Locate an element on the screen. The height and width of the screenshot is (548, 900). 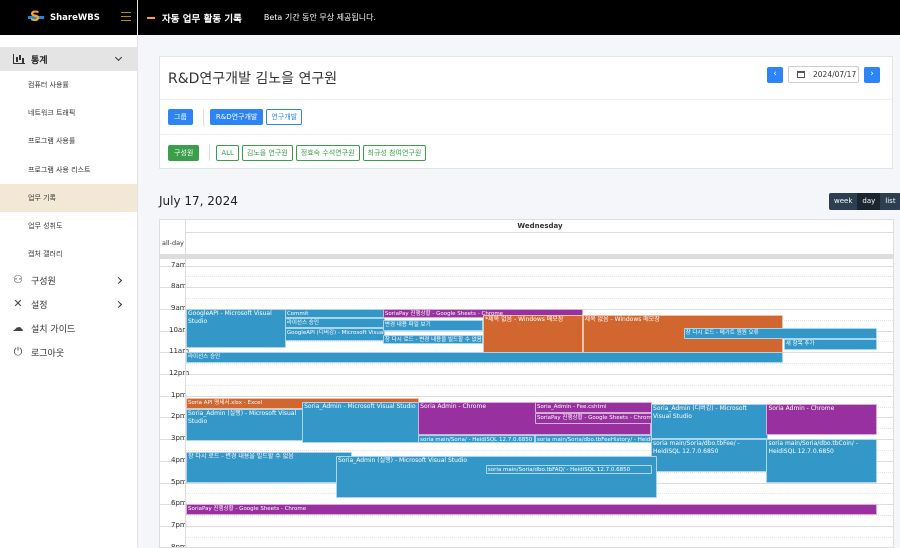
view-day-button: day is located at coordinates (869, 201).